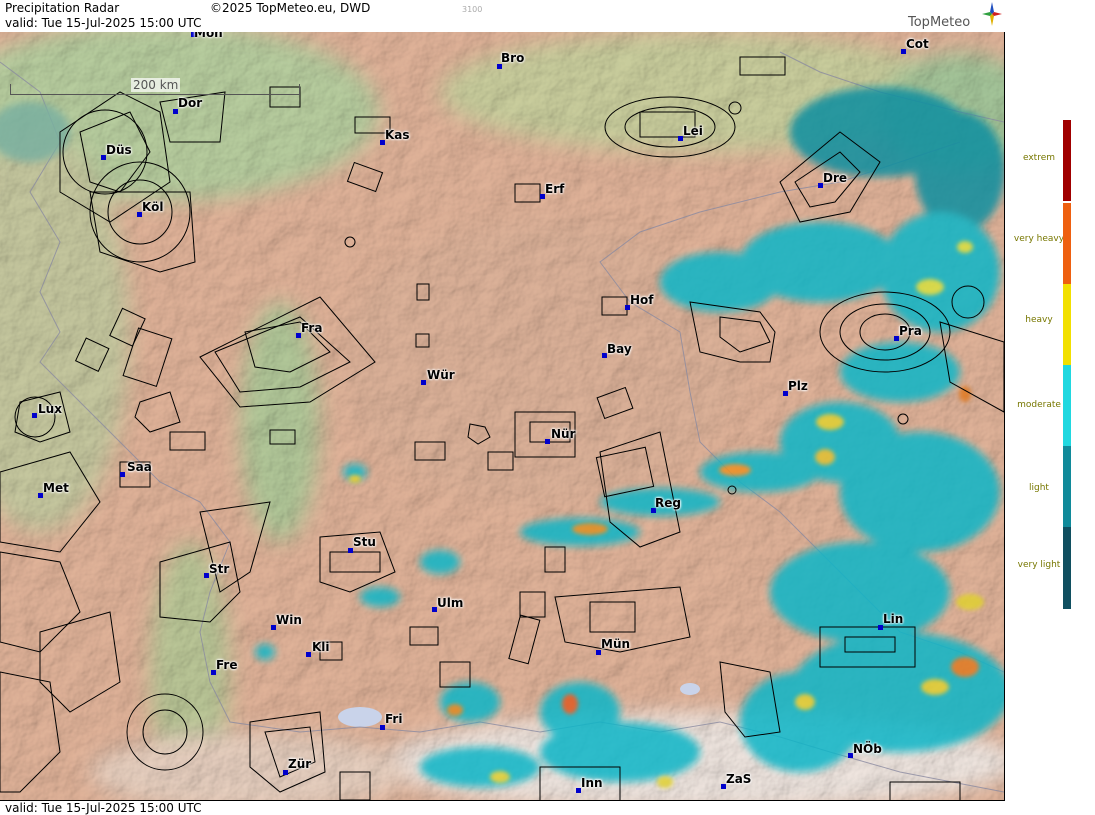 This screenshot has height=815, width=1095. What do you see at coordinates (512, 58) in the screenshot?
I see `city-label-bro: Bro` at bounding box center [512, 58].